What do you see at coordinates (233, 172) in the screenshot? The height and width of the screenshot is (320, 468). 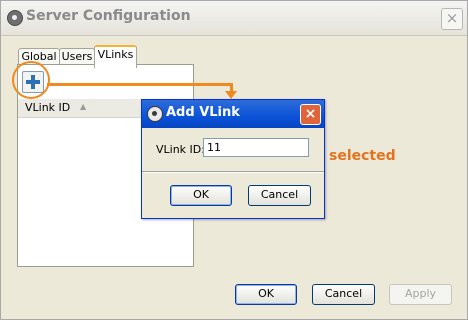 I see `dialog-divider` at bounding box center [233, 172].